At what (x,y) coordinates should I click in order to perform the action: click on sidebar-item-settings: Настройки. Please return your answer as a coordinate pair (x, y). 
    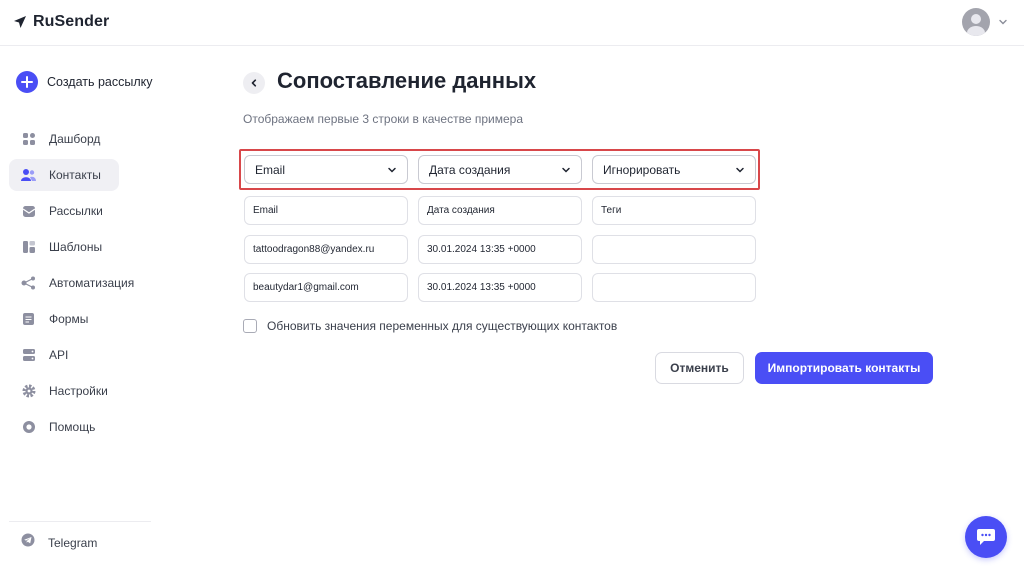
    Looking at the image, I should click on (80, 391).